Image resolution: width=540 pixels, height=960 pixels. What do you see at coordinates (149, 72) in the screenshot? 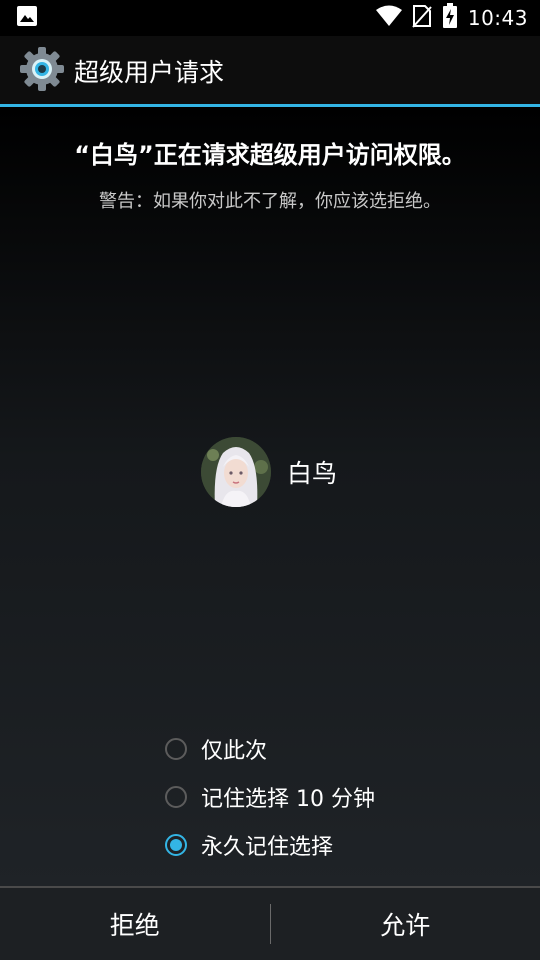
I see `app-bar-title: 超级用户请求` at bounding box center [149, 72].